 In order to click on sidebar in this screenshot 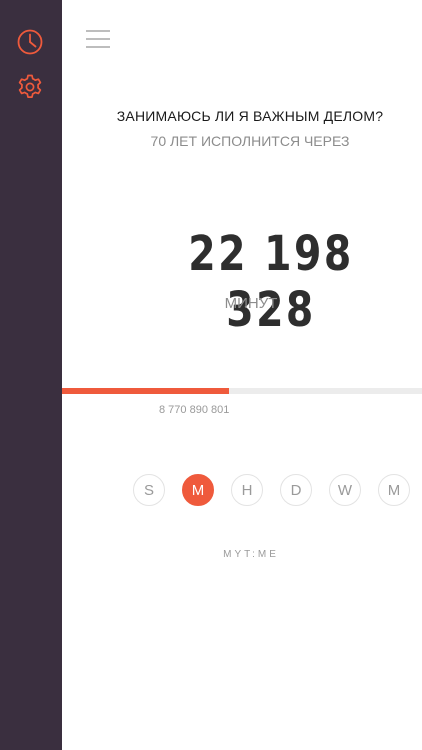, I will do `click(31, 375)`.